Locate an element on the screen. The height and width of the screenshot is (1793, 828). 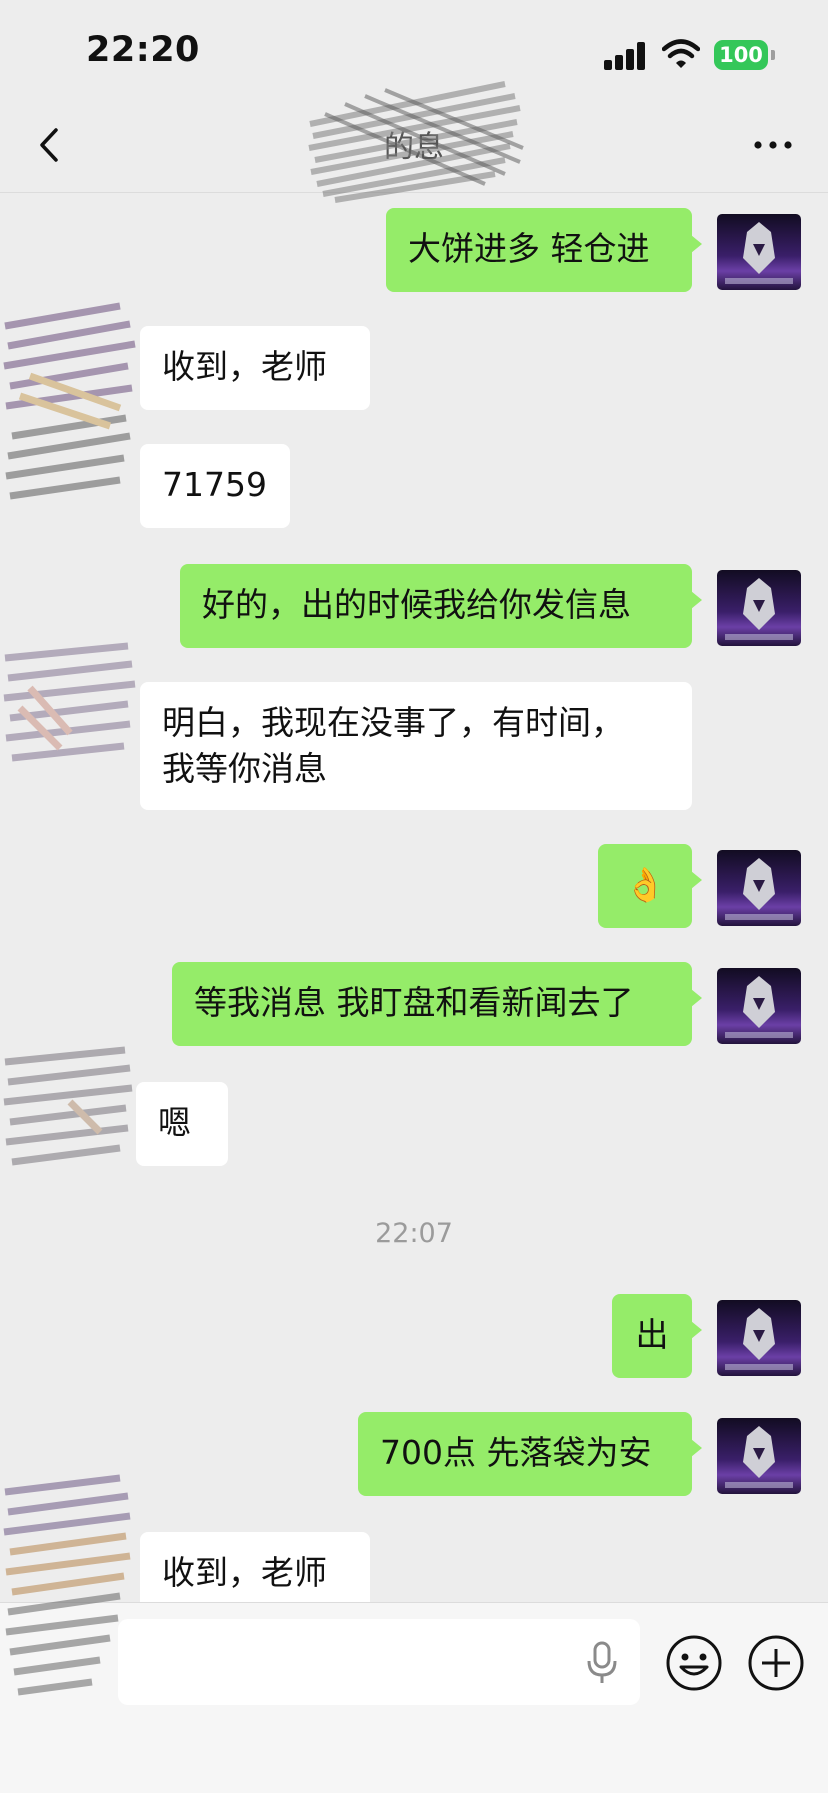
more-dots-icon is located at coordinates (773, 145).